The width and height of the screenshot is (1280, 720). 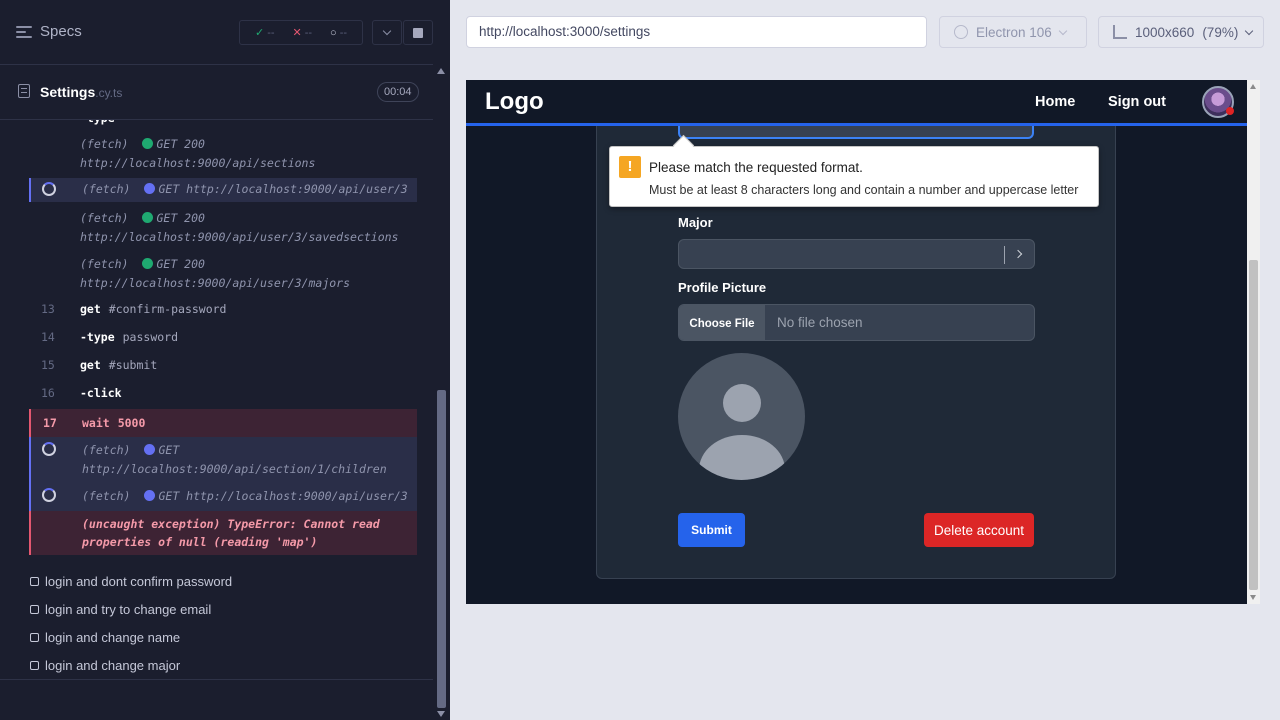 I want to click on browser-selector: Electron 106, so click(x=1013, y=32).